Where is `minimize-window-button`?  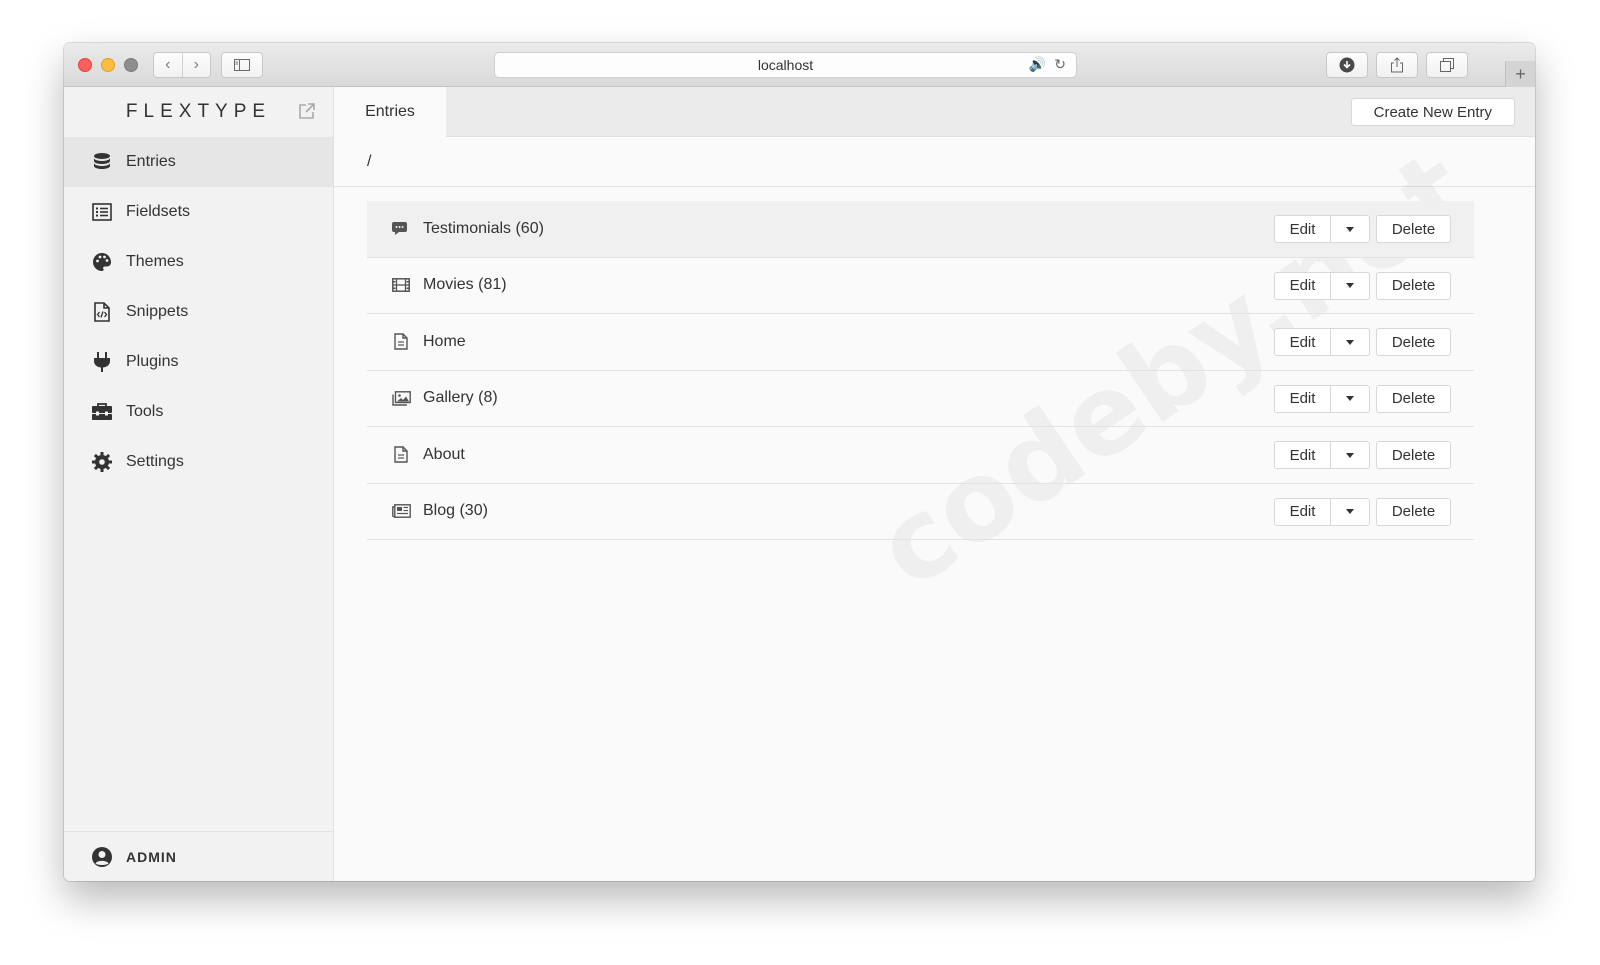 minimize-window-button is located at coordinates (108, 65).